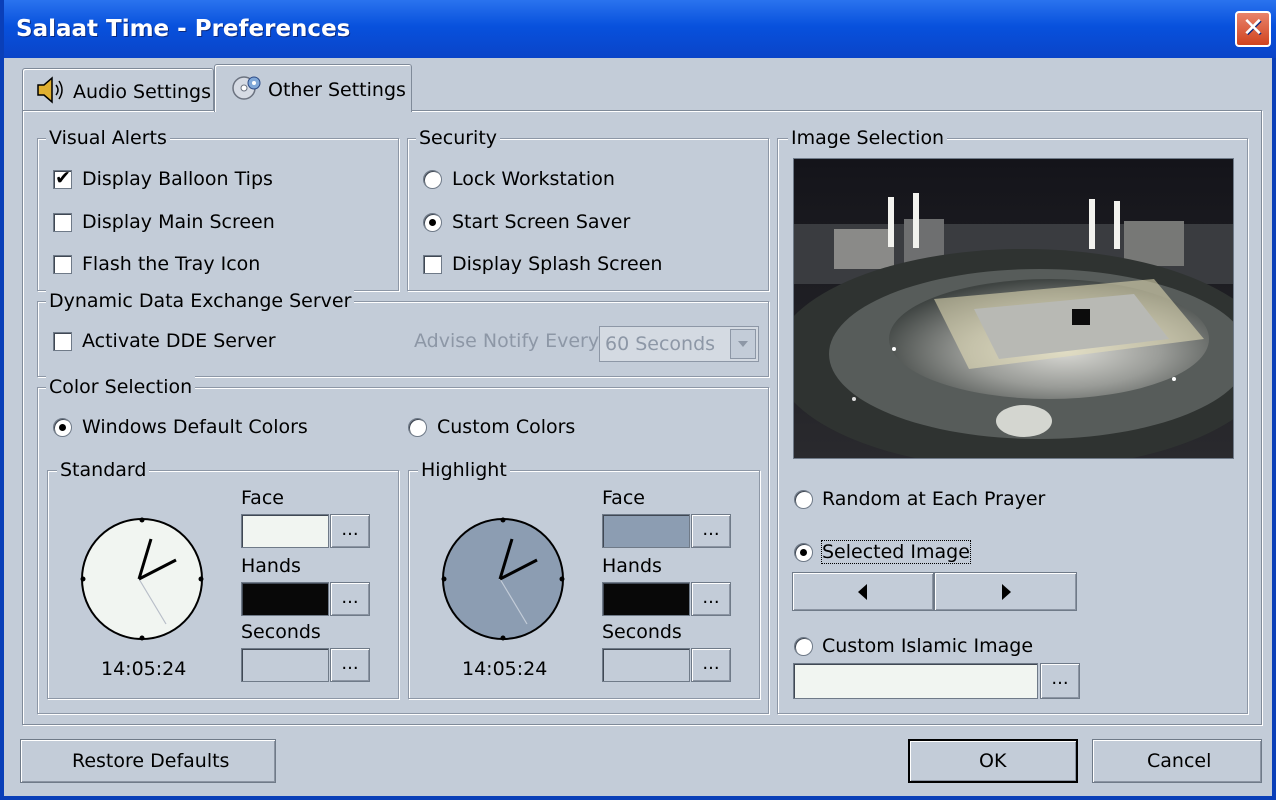 This screenshot has width=1276, height=800. Describe the element at coordinates (271, 566) in the screenshot. I see `standard-hands-label: Hands` at that location.